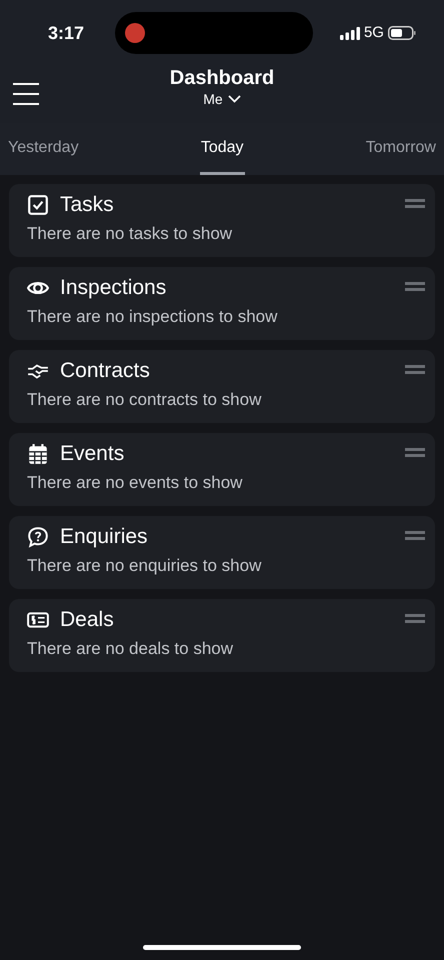 The image size is (444, 960). What do you see at coordinates (401, 149) in the screenshot?
I see `day-tab: Tomorrow` at bounding box center [401, 149].